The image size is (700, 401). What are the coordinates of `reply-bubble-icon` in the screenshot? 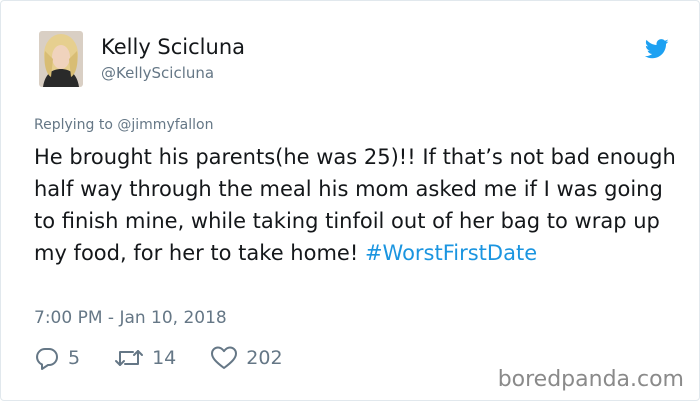 It's located at (47, 359).